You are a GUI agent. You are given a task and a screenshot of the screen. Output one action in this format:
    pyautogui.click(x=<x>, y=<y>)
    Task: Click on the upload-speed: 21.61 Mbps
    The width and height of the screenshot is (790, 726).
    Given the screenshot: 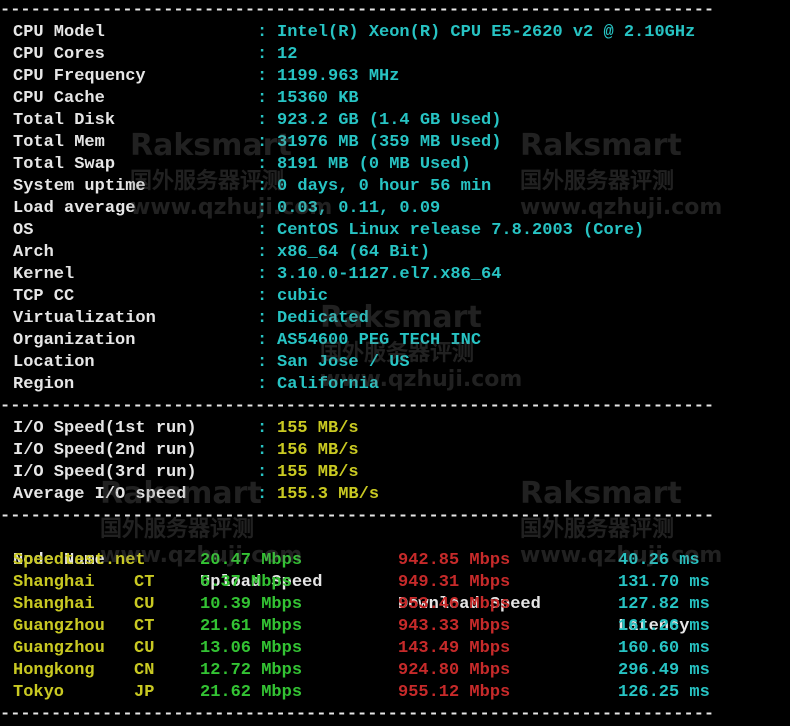 What is the action you would take?
    pyautogui.click(x=251, y=626)
    